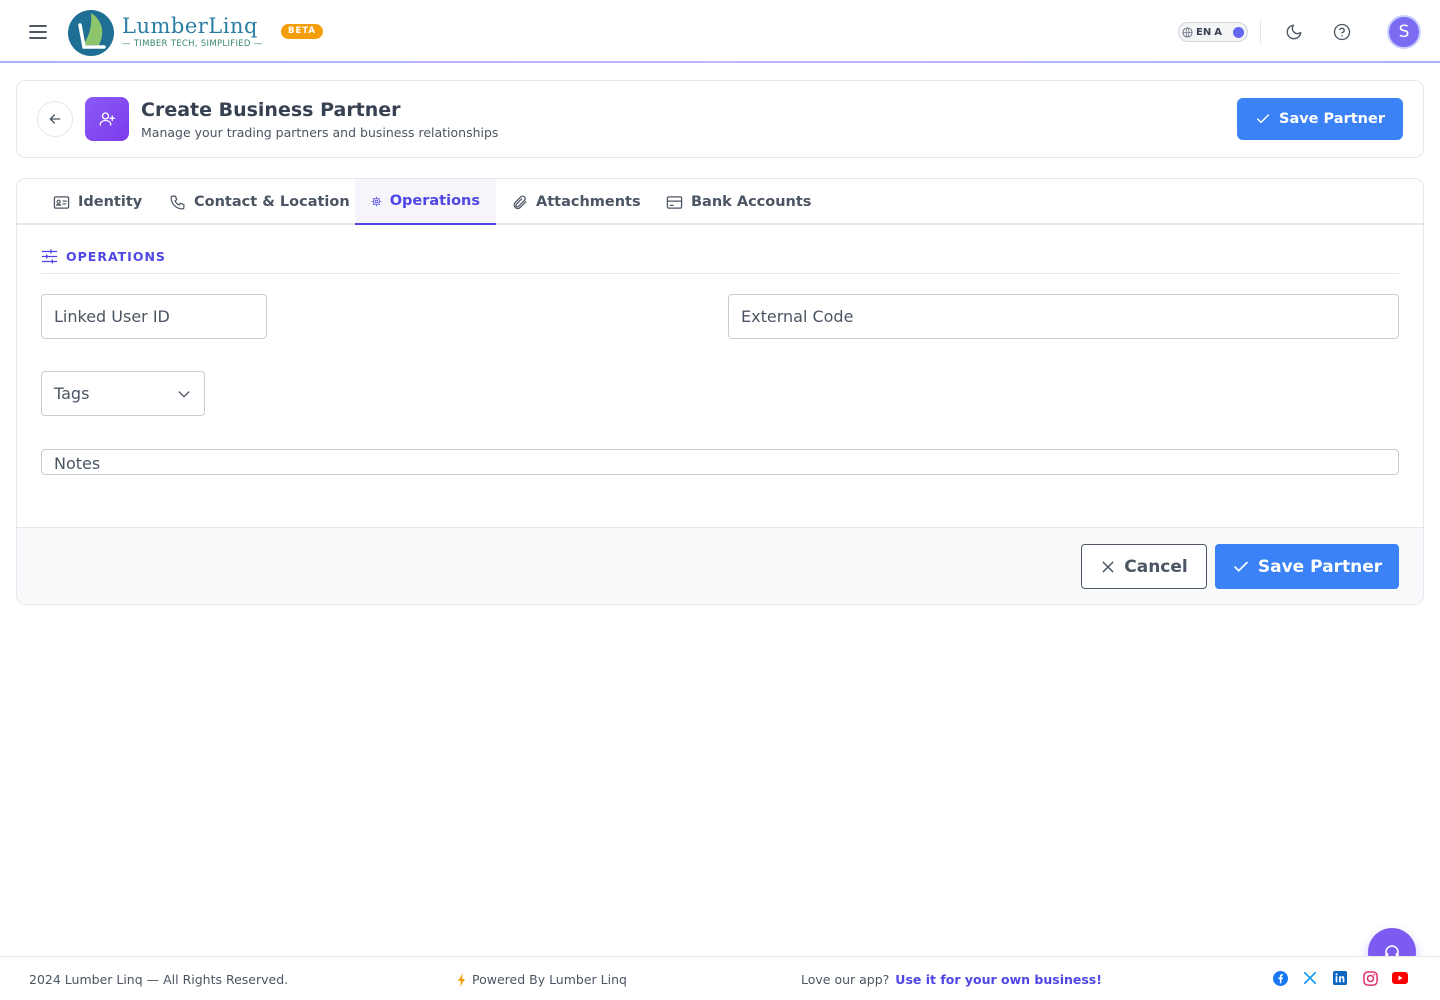 Image resolution: width=1440 pixels, height=1000 pixels. I want to click on promo-question: Love our app?, so click(845, 979).